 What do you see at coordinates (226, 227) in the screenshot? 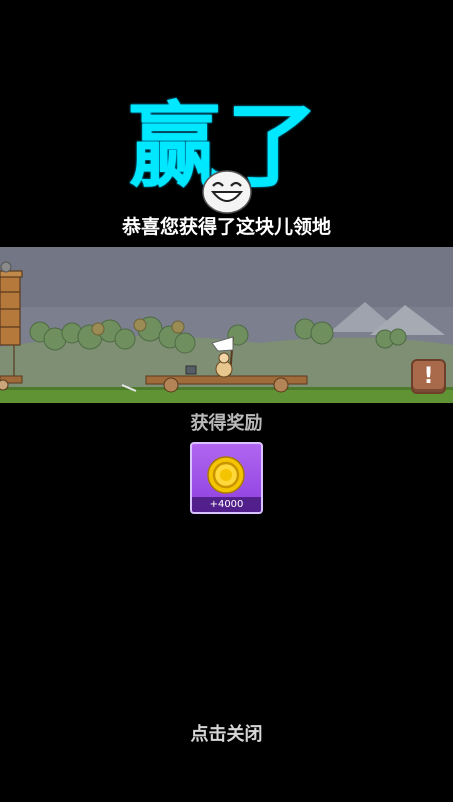
I see `congrats-subtitle: 恭喜您获得了这块儿领地` at bounding box center [226, 227].